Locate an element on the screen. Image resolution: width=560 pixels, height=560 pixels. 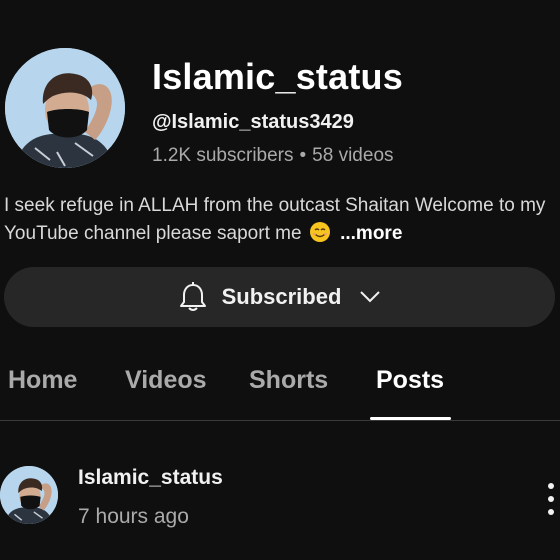
post-author-avatar is located at coordinates (29, 495).